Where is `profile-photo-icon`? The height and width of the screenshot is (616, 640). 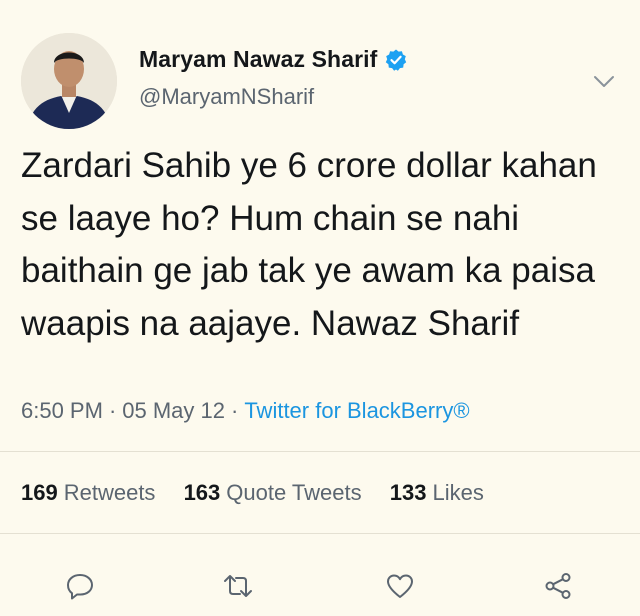 profile-photo-icon is located at coordinates (69, 81).